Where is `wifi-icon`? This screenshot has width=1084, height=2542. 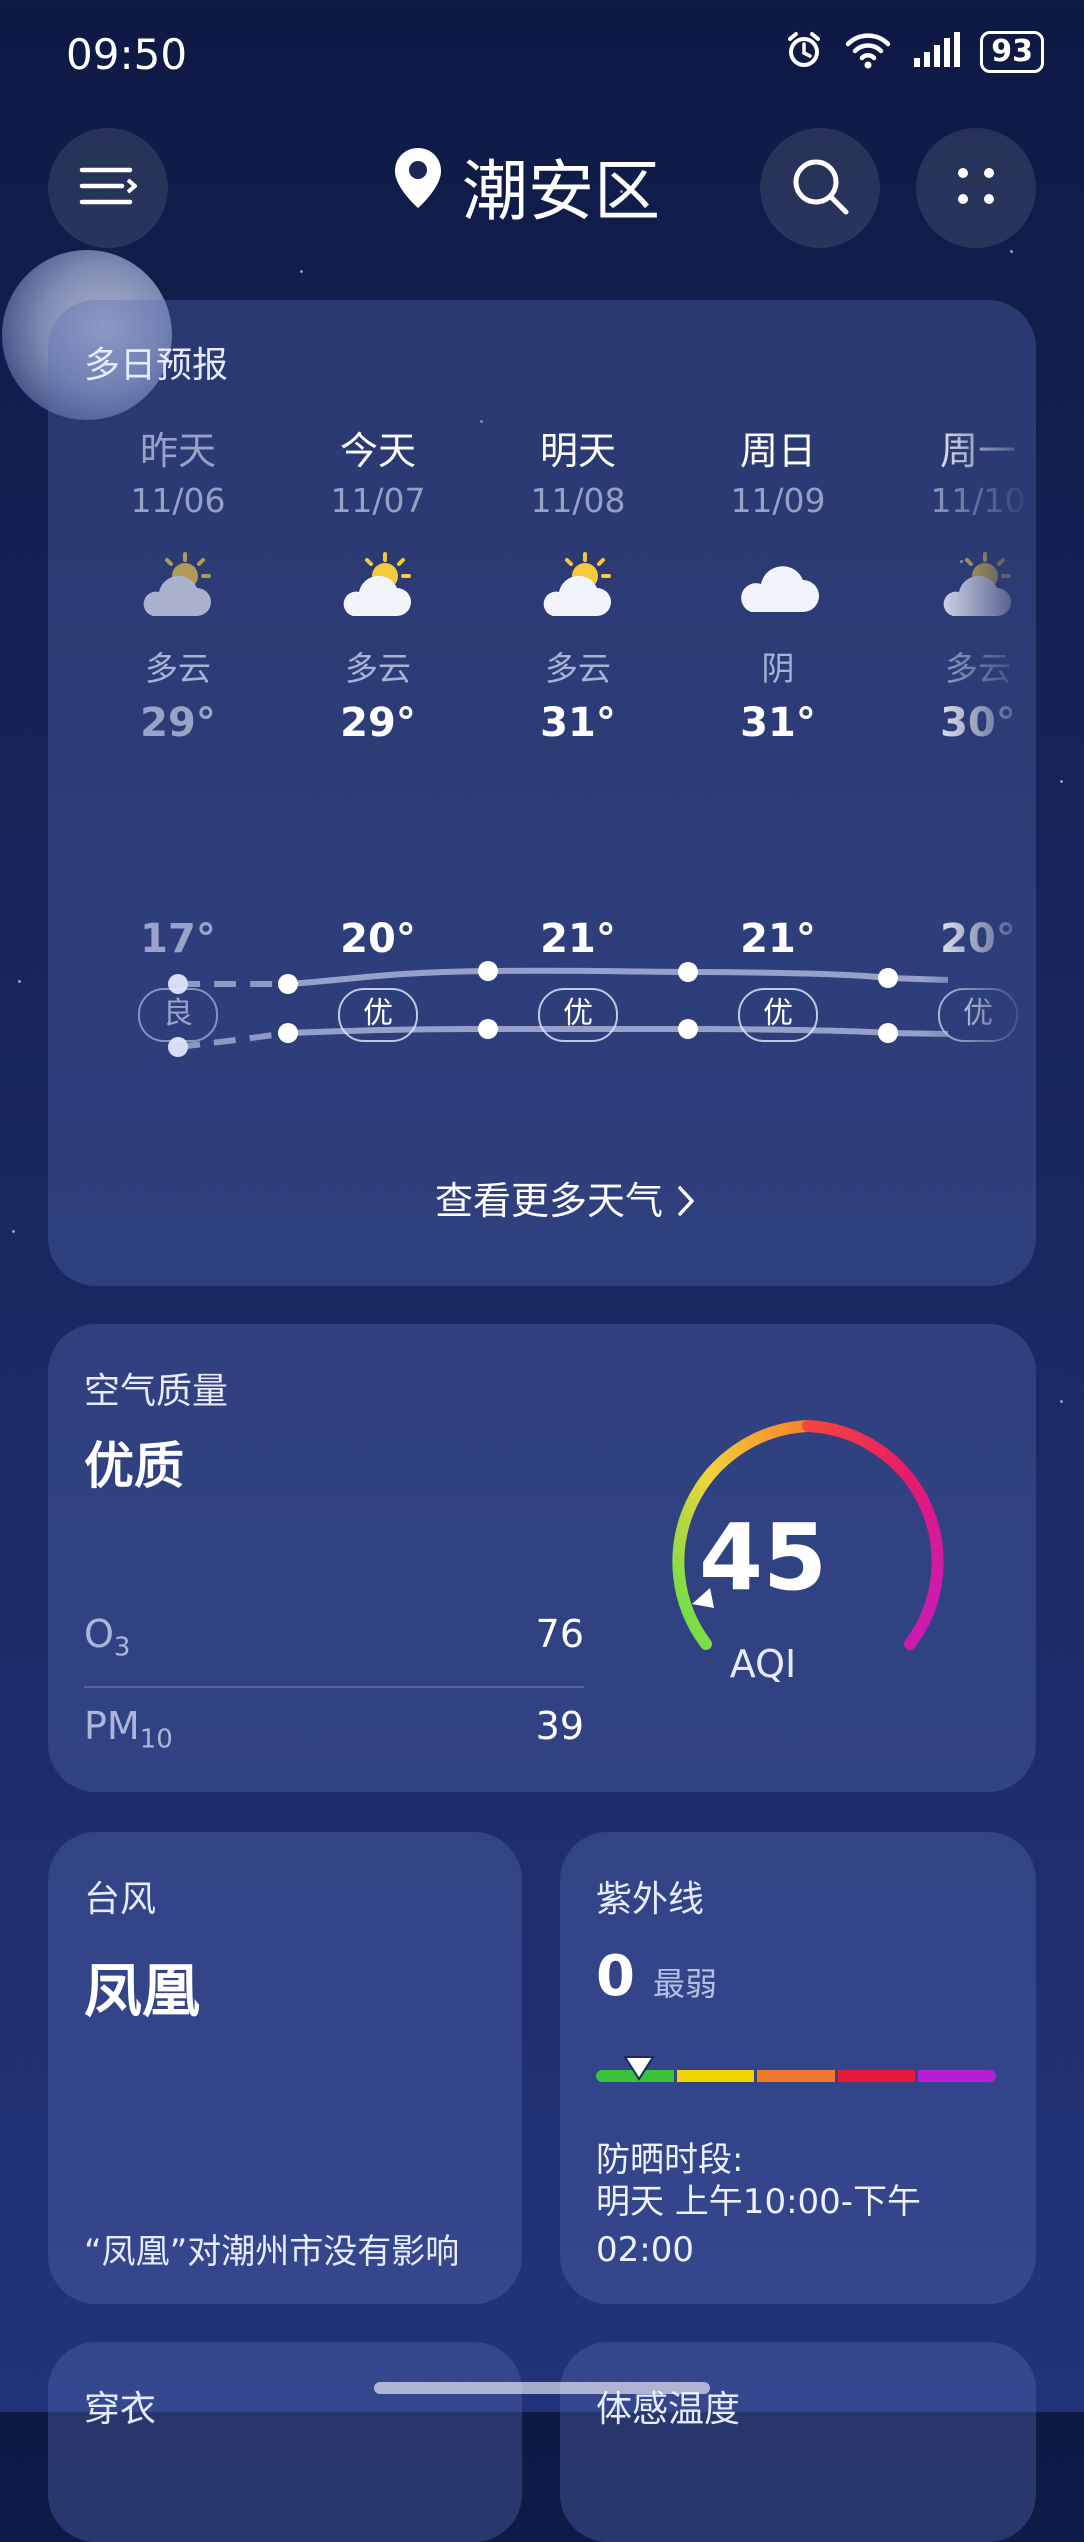 wifi-icon is located at coordinates (868, 52).